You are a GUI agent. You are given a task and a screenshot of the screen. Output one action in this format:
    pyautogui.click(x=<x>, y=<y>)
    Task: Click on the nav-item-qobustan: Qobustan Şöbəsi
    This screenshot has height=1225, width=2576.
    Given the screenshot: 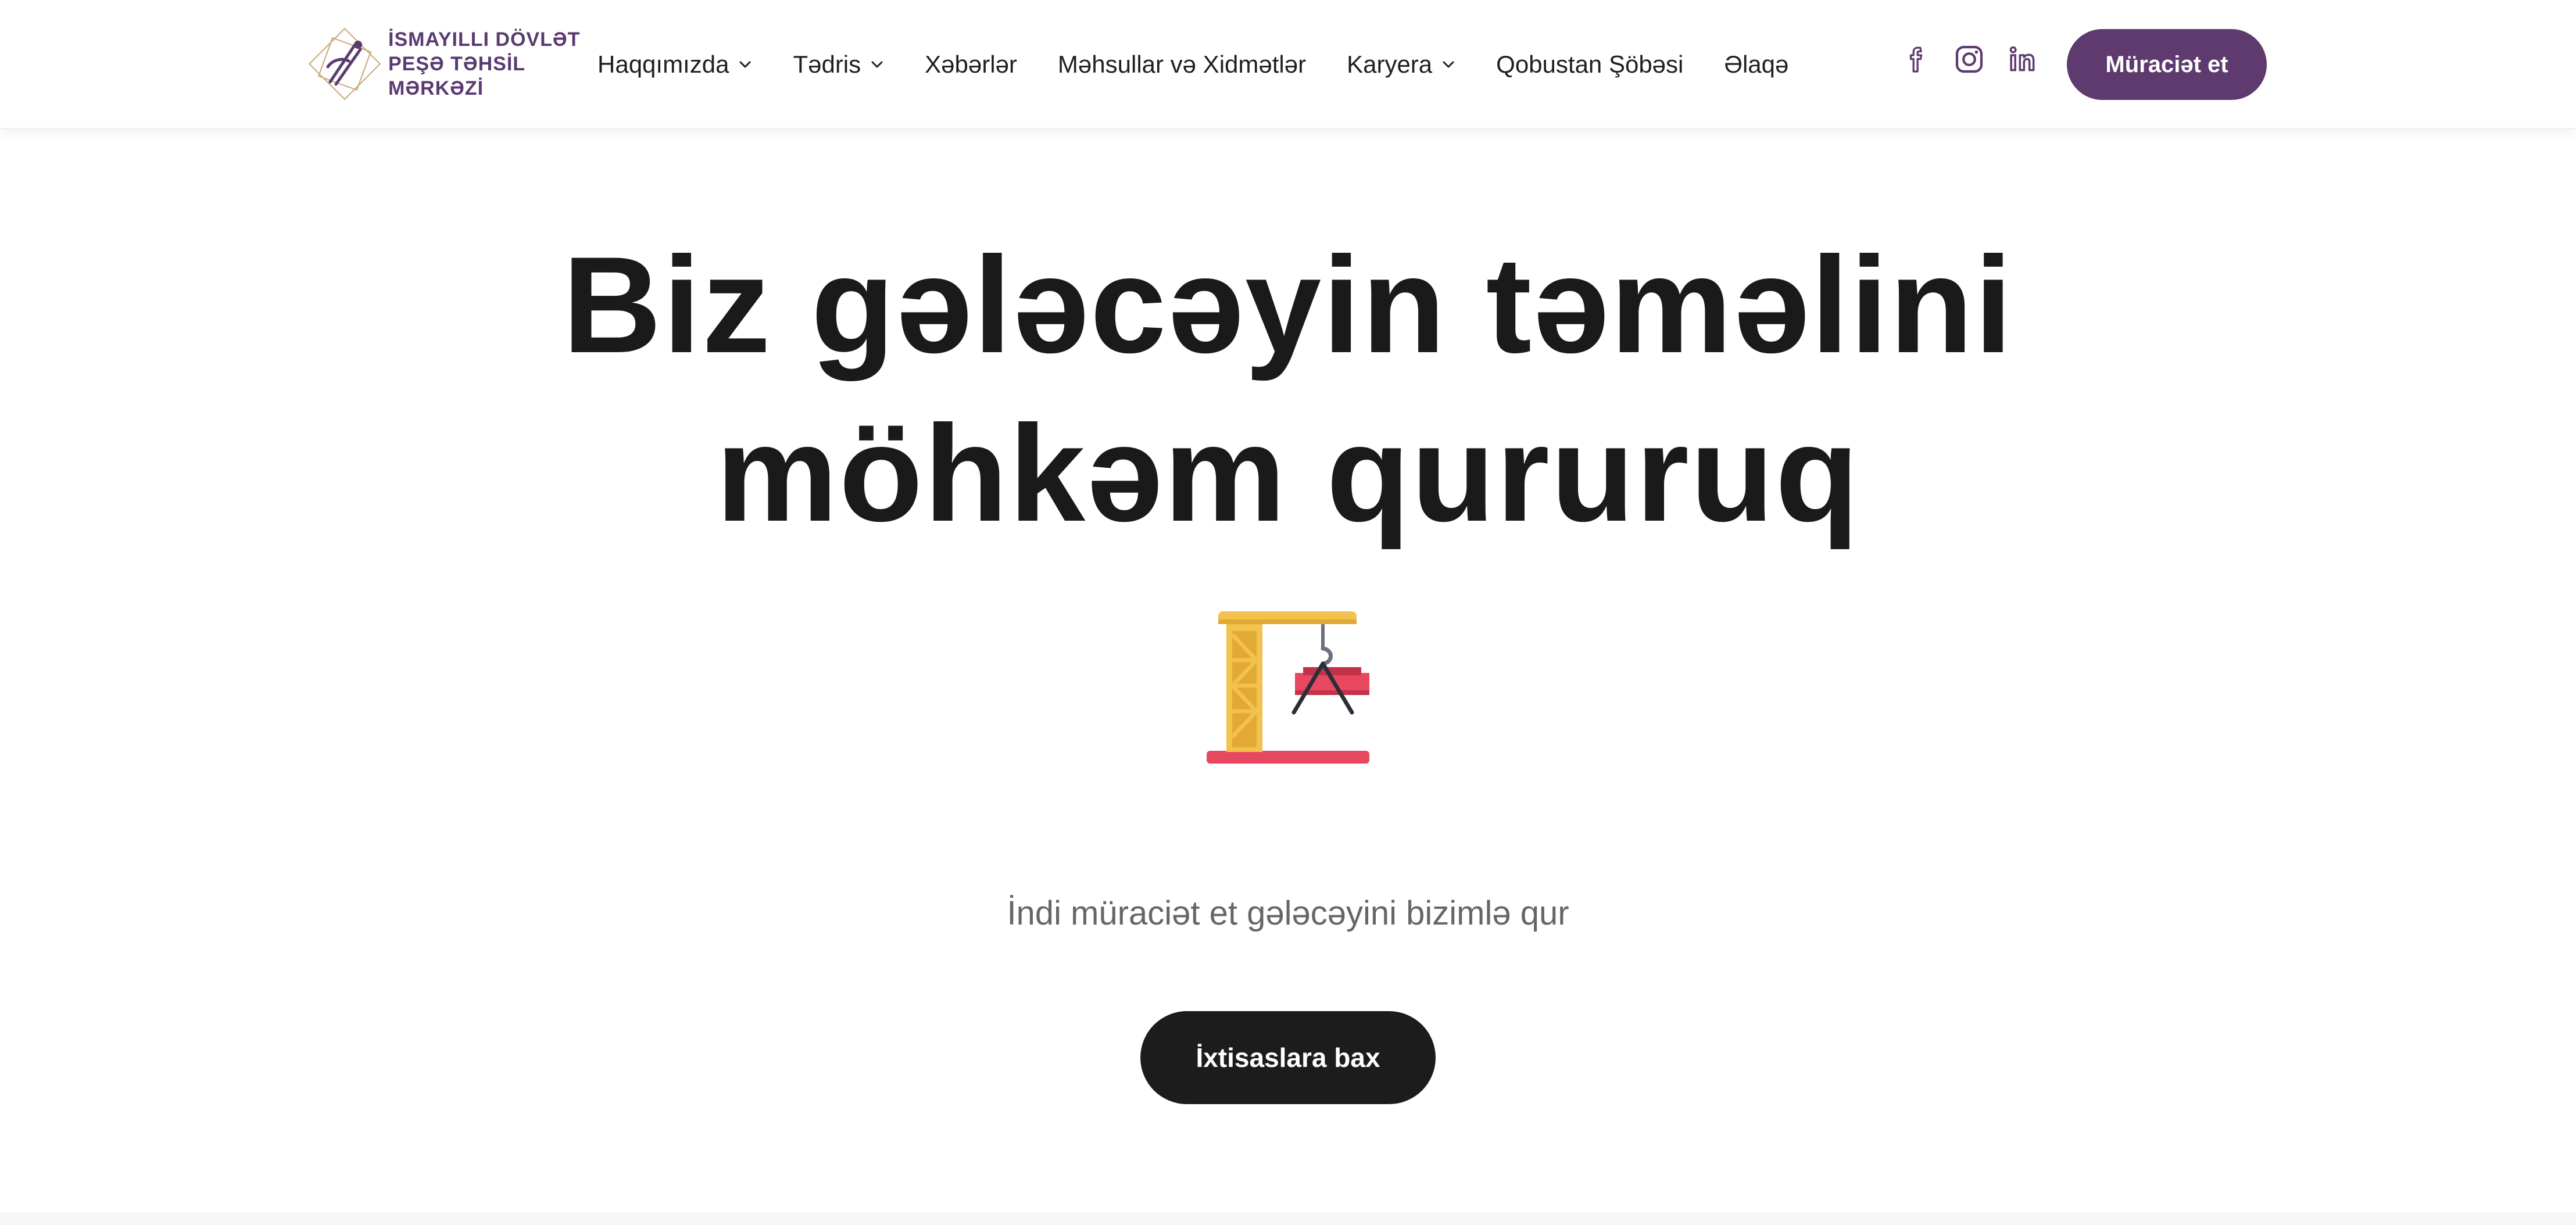 What is the action you would take?
    pyautogui.click(x=1590, y=64)
    